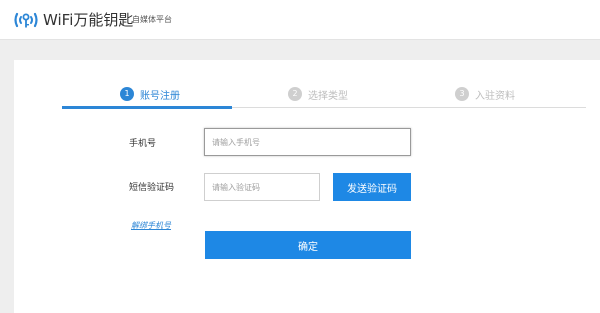 The height and width of the screenshot is (313, 600). I want to click on phone-label: 手机号, so click(143, 144).